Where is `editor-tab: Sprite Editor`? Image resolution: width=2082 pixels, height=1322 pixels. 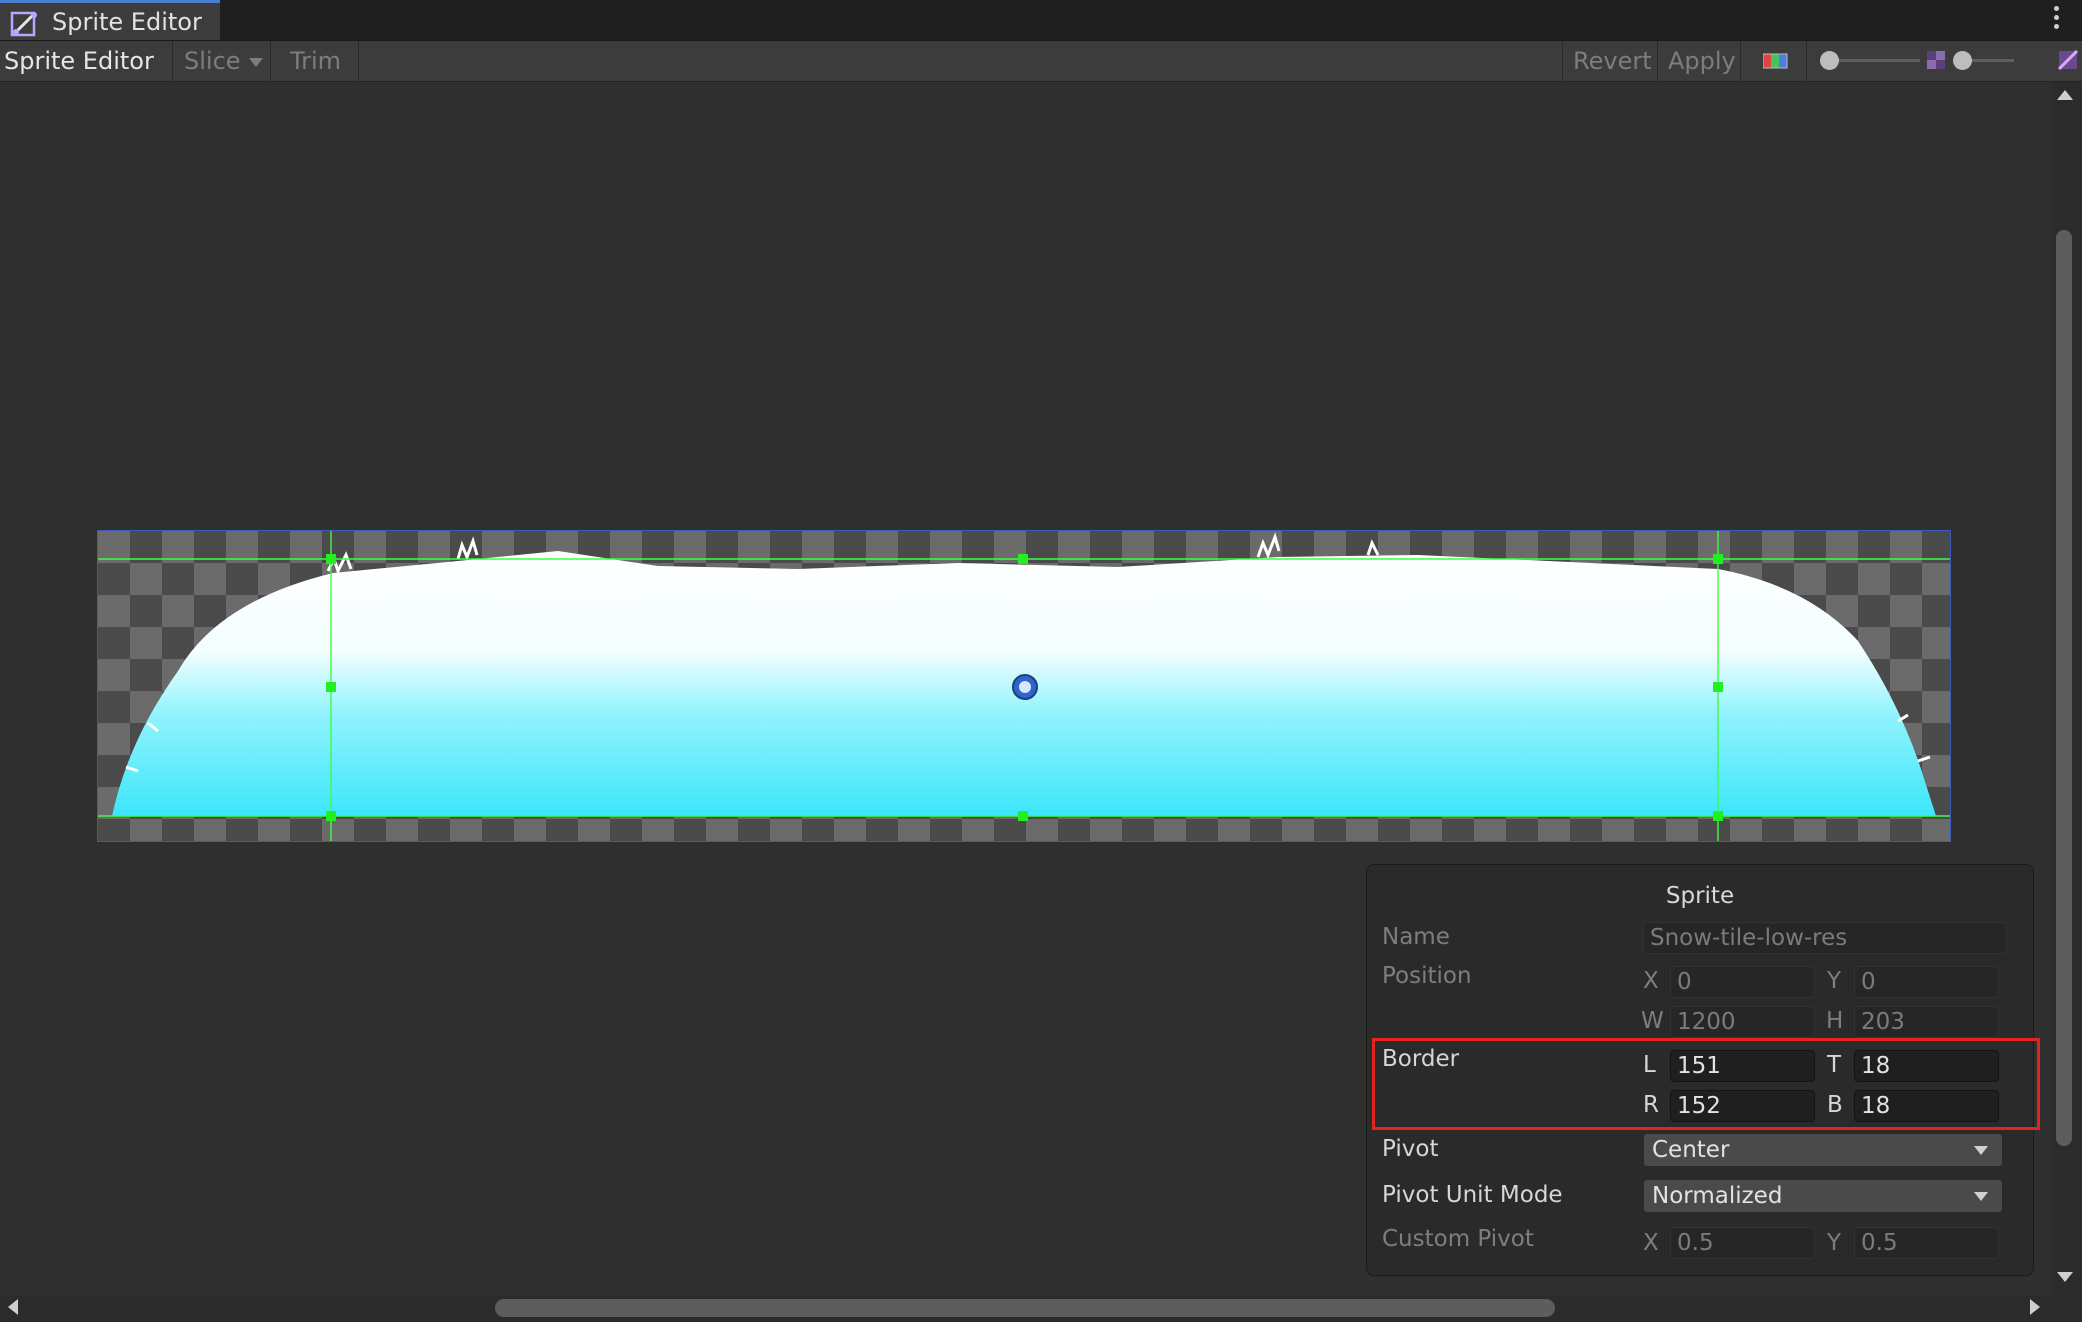 editor-tab: Sprite Editor is located at coordinates (110, 20).